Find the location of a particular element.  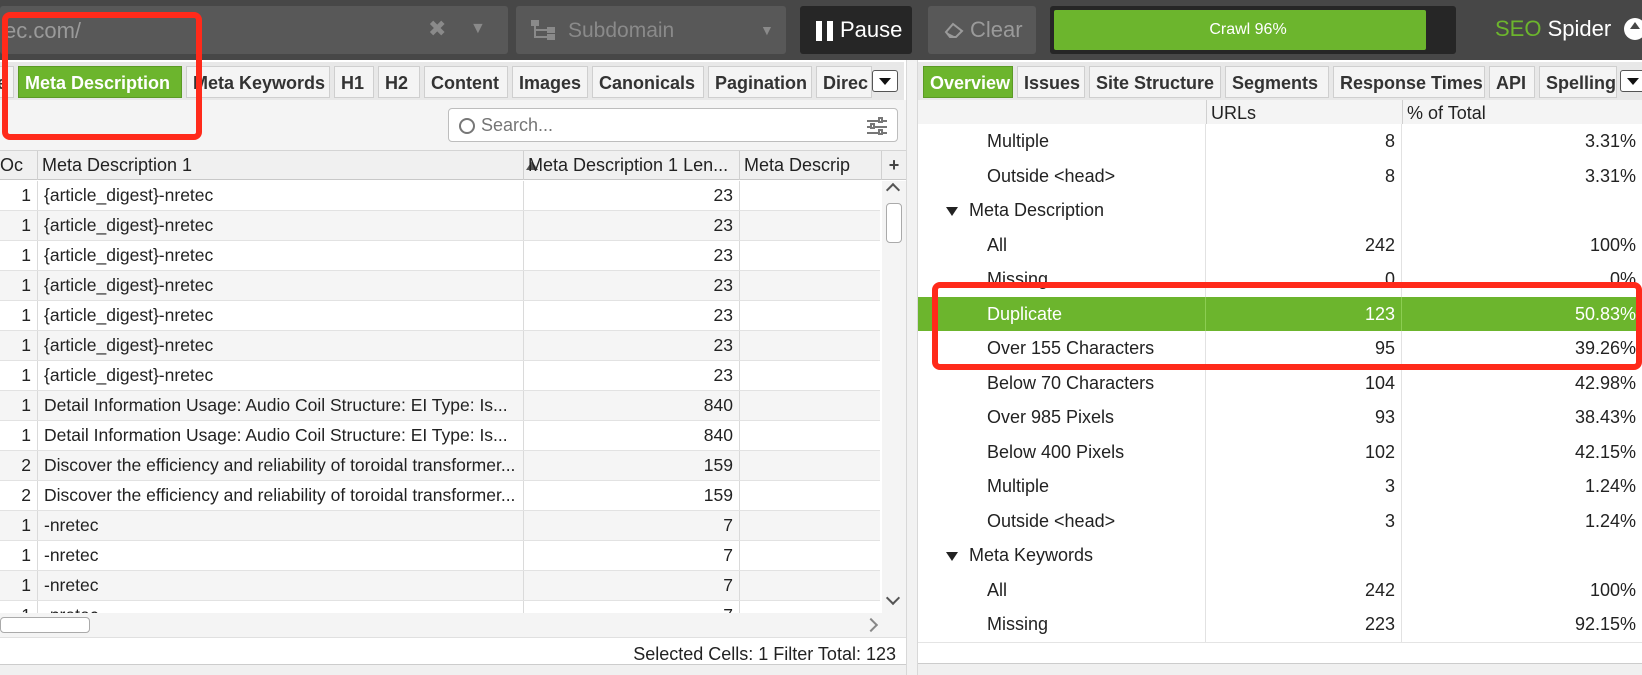

tab-overview: Overview is located at coordinates (968, 82).